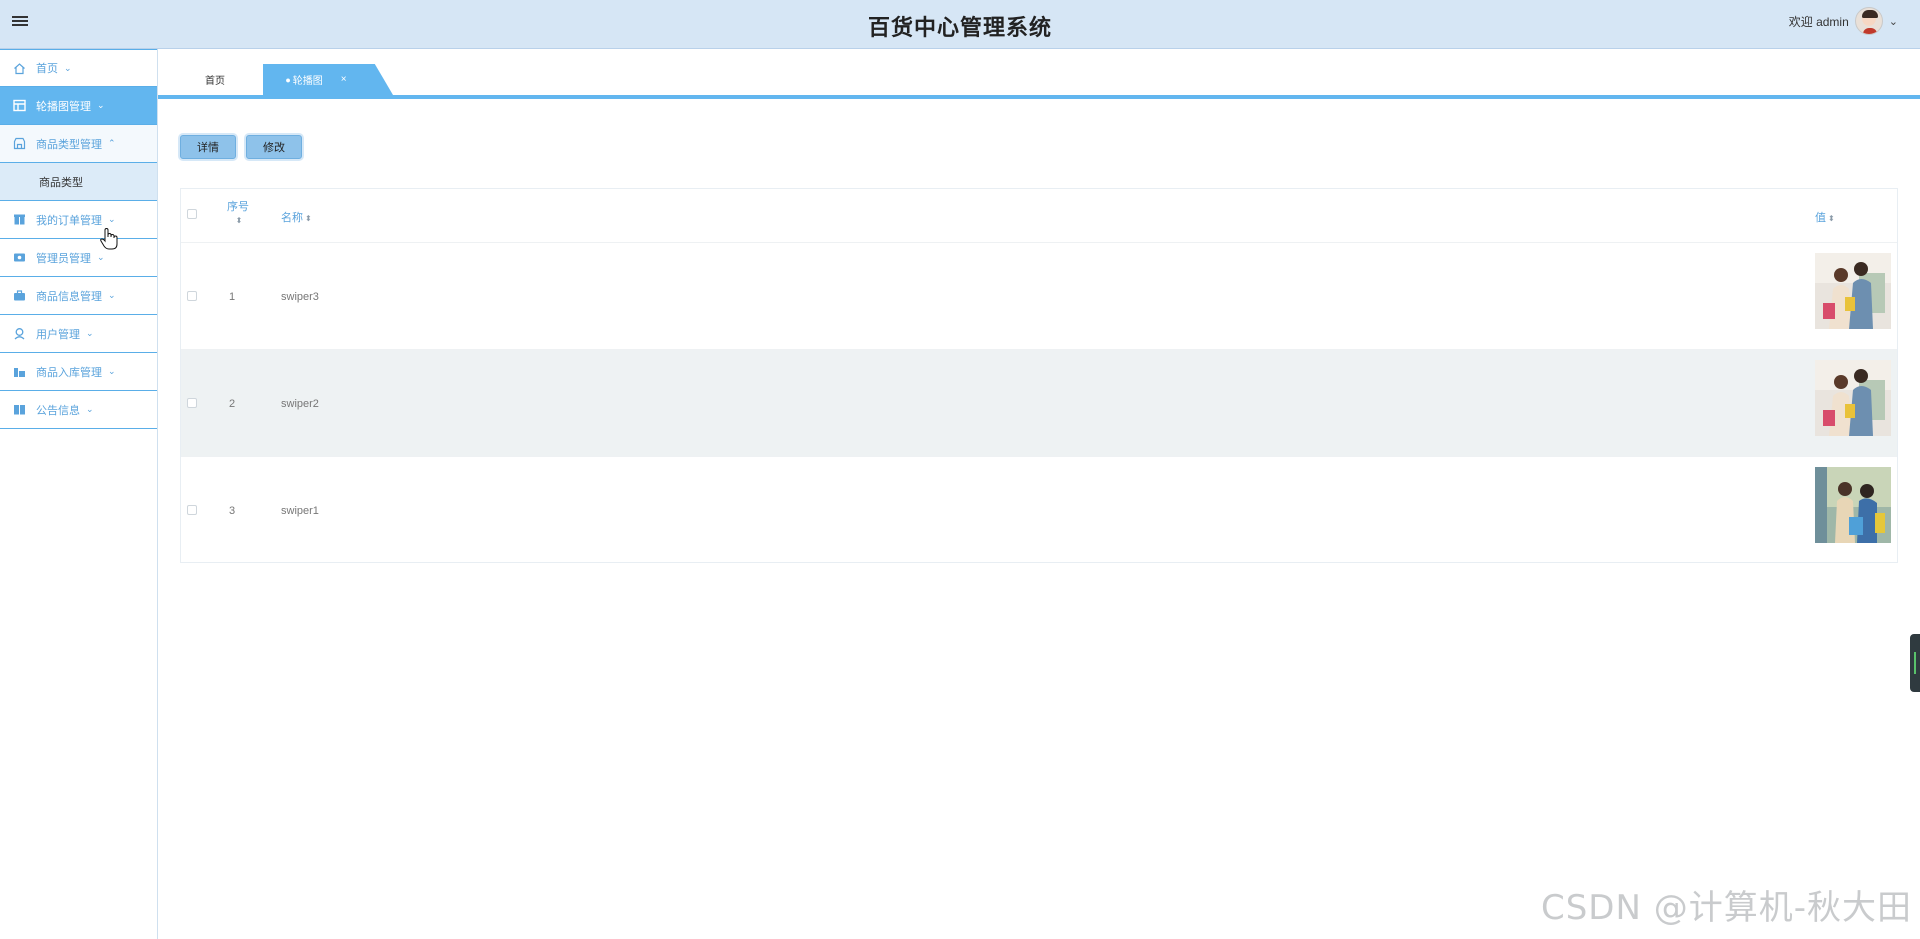 This screenshot has height=939, width=1920. I want to click on sidebar-item-label: 管理员管理, so click(63, 258).